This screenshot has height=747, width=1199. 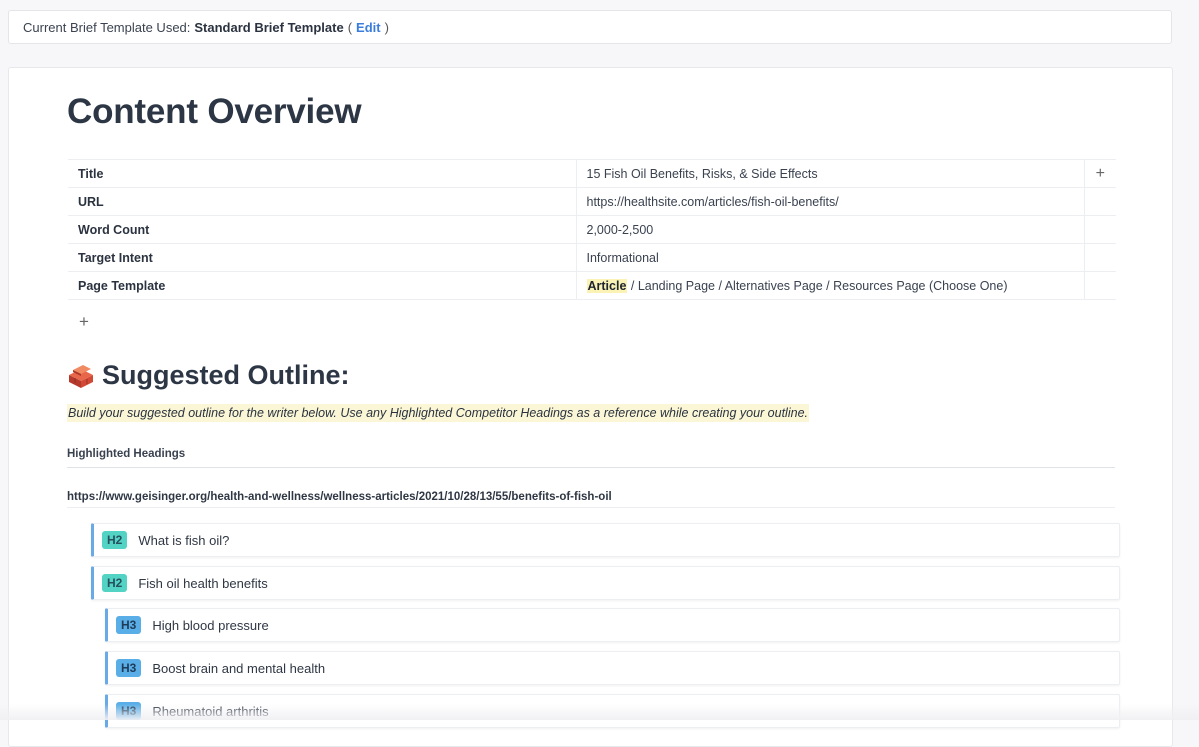 I want to click on outline-heading-item: H3 High blood pressure, so click(x=612, y=625).